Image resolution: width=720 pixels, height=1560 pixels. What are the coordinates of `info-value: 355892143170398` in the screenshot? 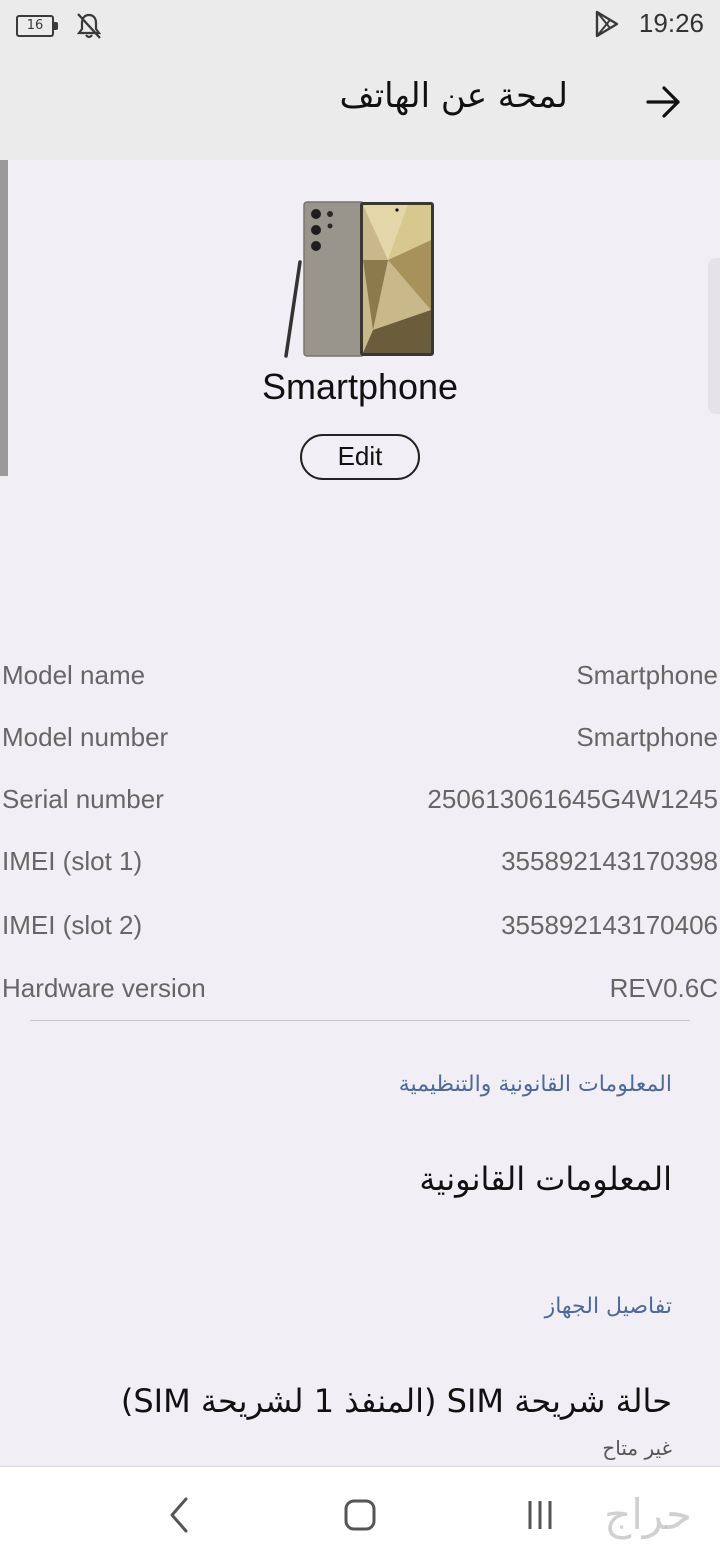 It's located at (609, 861).